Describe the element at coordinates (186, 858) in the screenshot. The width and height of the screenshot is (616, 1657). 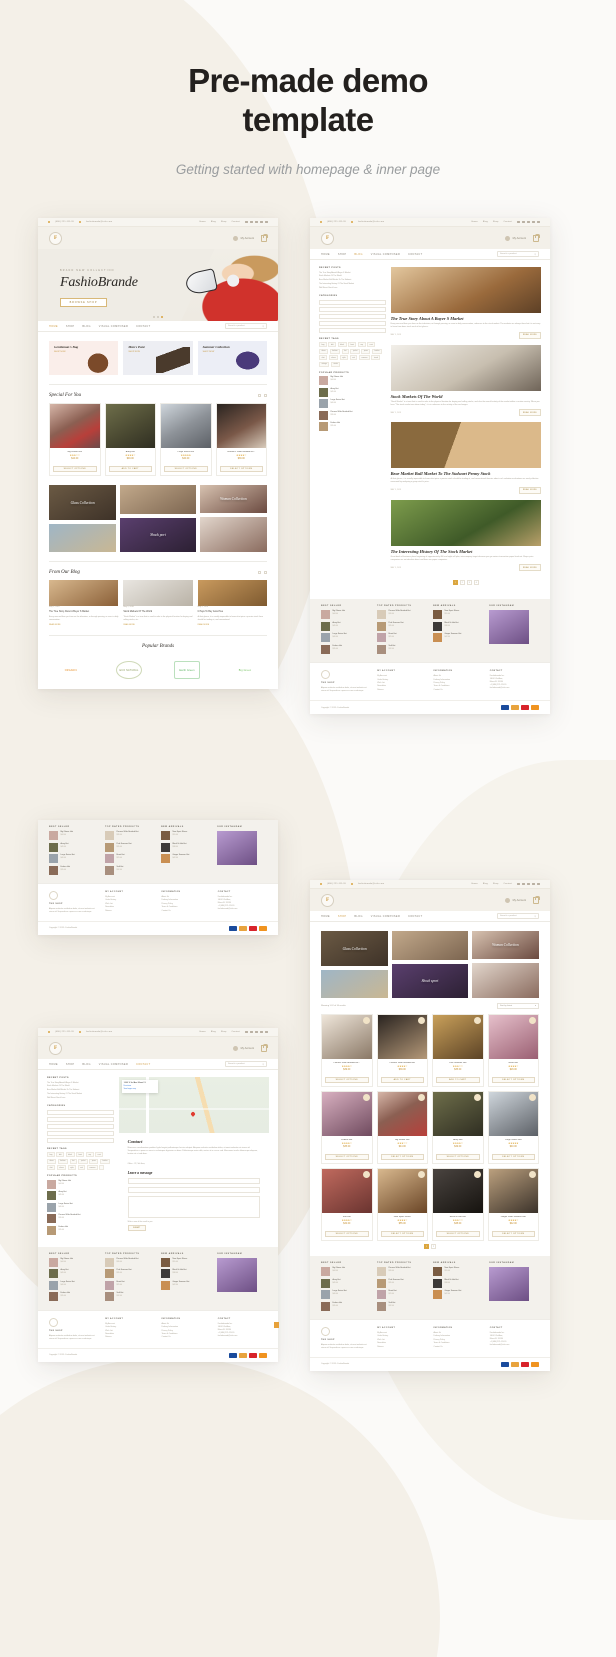
I see `widget-item: Ginger Summer Hat $42.00` at that location.